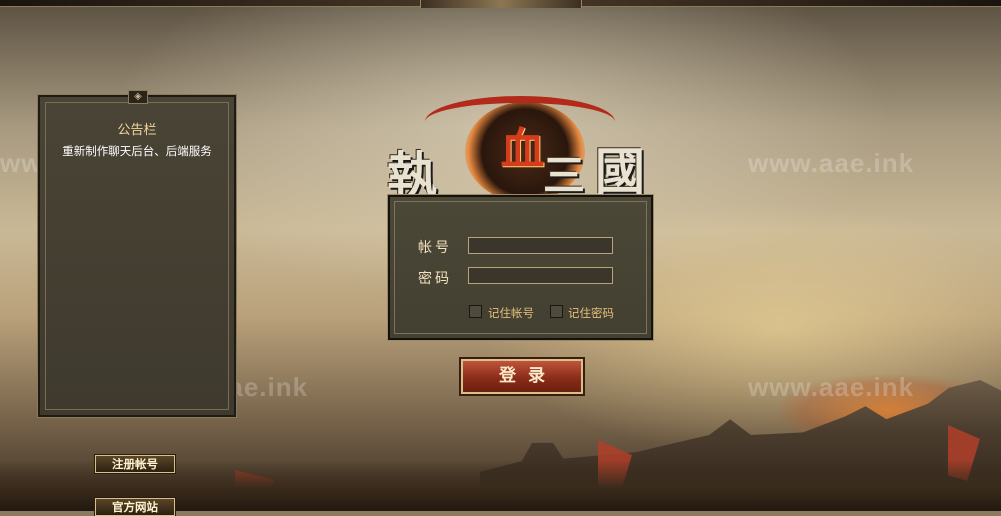  Describe the element at coordinates (620, 171) in the screenshot. I see `logo-char: 國` at that location.